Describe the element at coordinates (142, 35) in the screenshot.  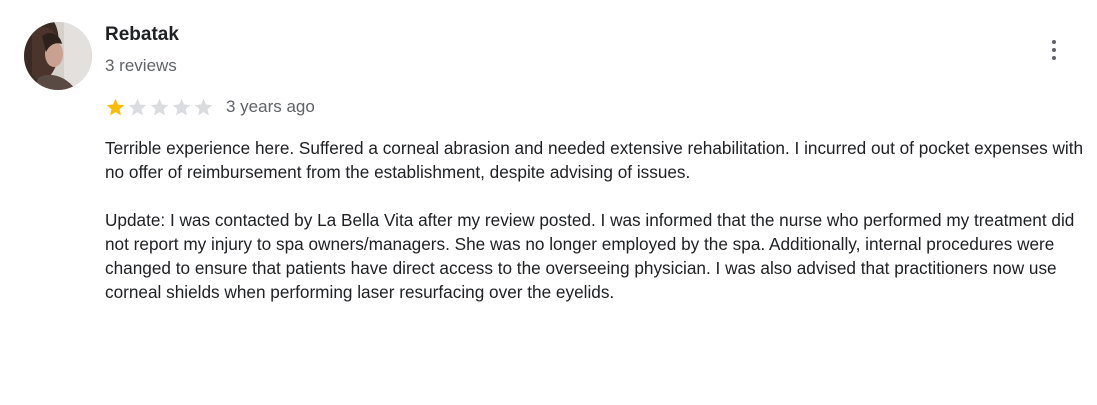
I see `reviewer-name: Rebatak` at that location.